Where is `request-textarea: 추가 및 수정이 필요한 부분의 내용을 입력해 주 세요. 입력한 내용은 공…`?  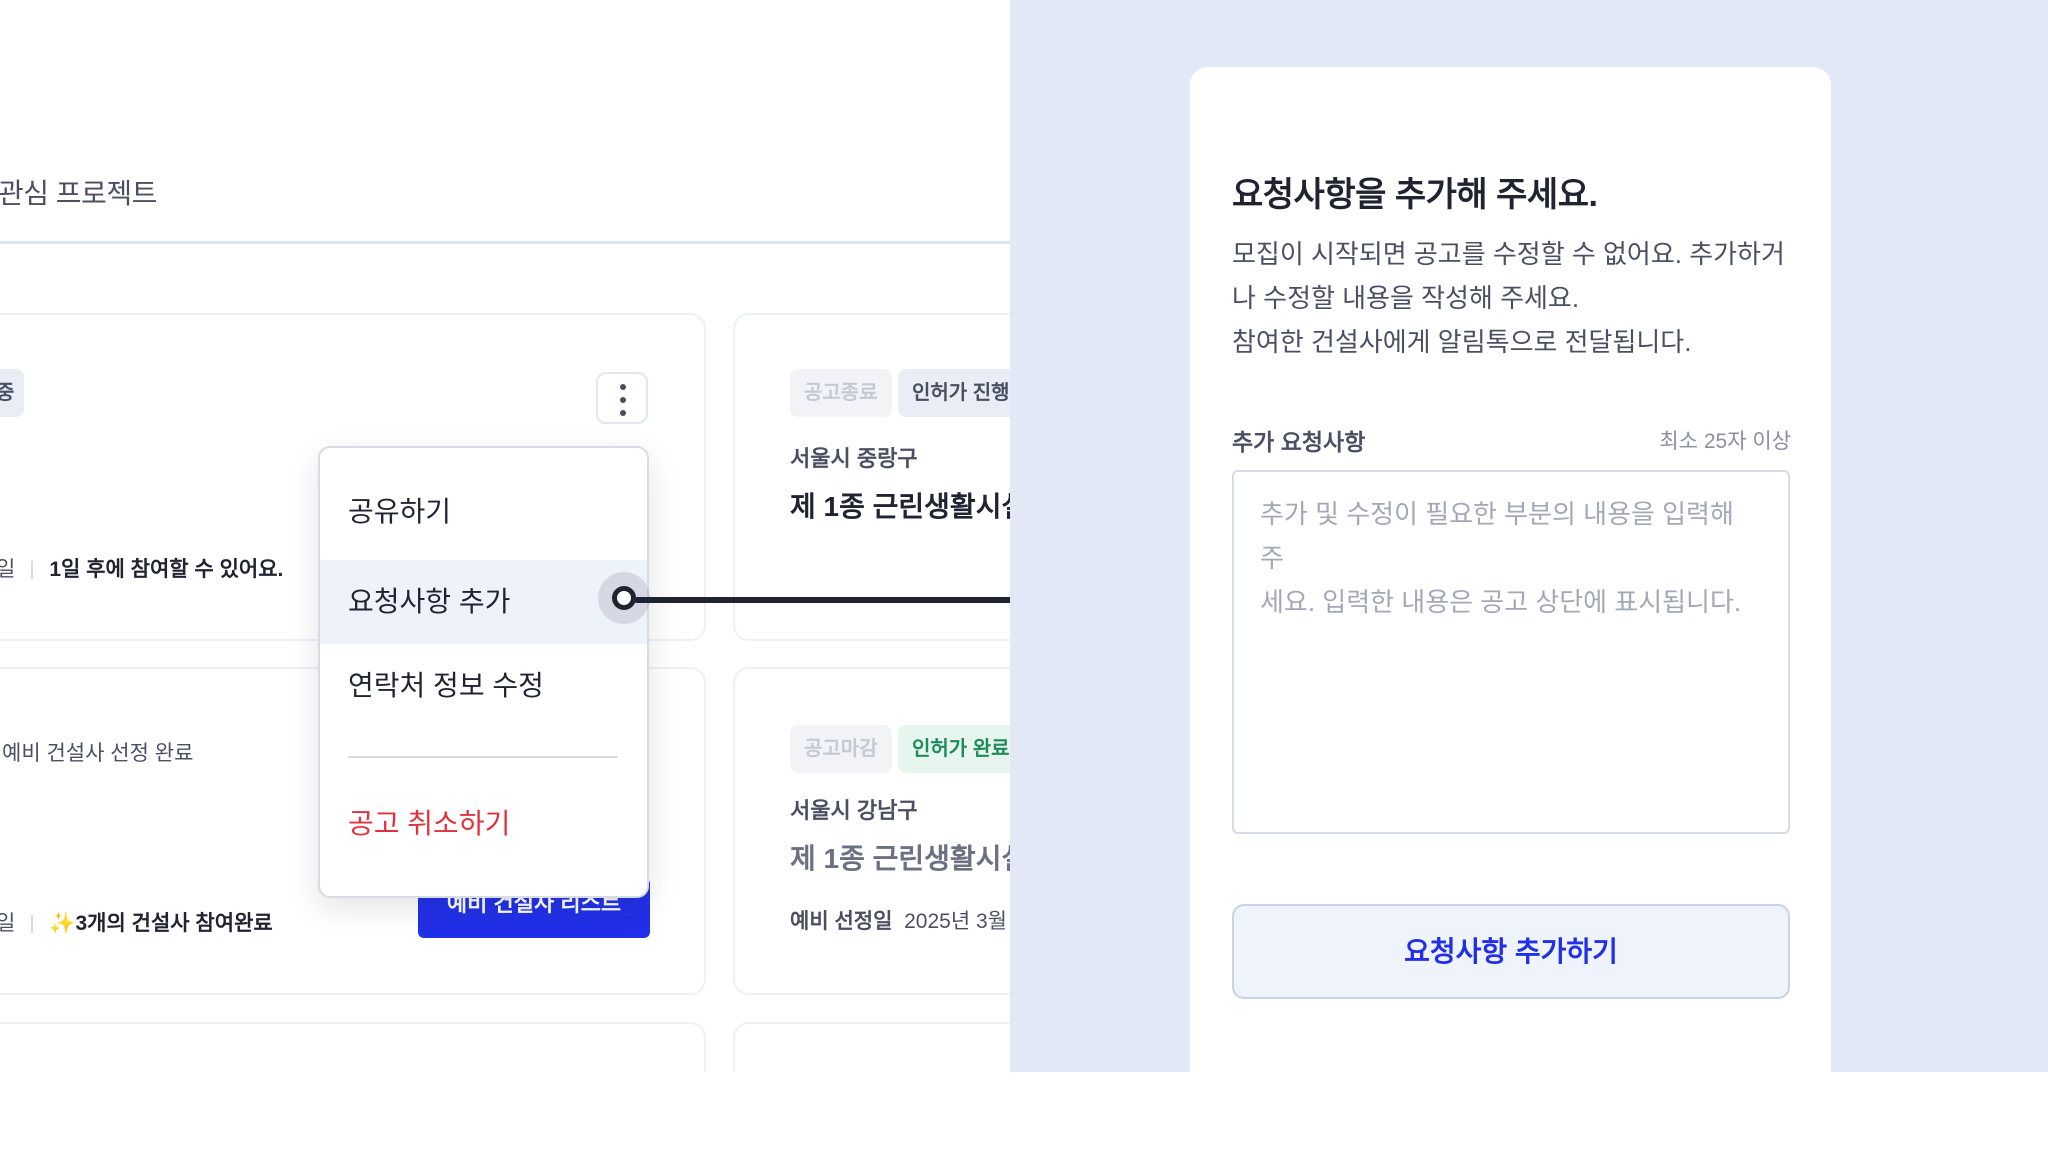 request-textarea: 추가 및 수정이 필요한 부분의 내용을 입력해 주 세요. 입력한 내용은 공… is located at coordinates (1511, 652).